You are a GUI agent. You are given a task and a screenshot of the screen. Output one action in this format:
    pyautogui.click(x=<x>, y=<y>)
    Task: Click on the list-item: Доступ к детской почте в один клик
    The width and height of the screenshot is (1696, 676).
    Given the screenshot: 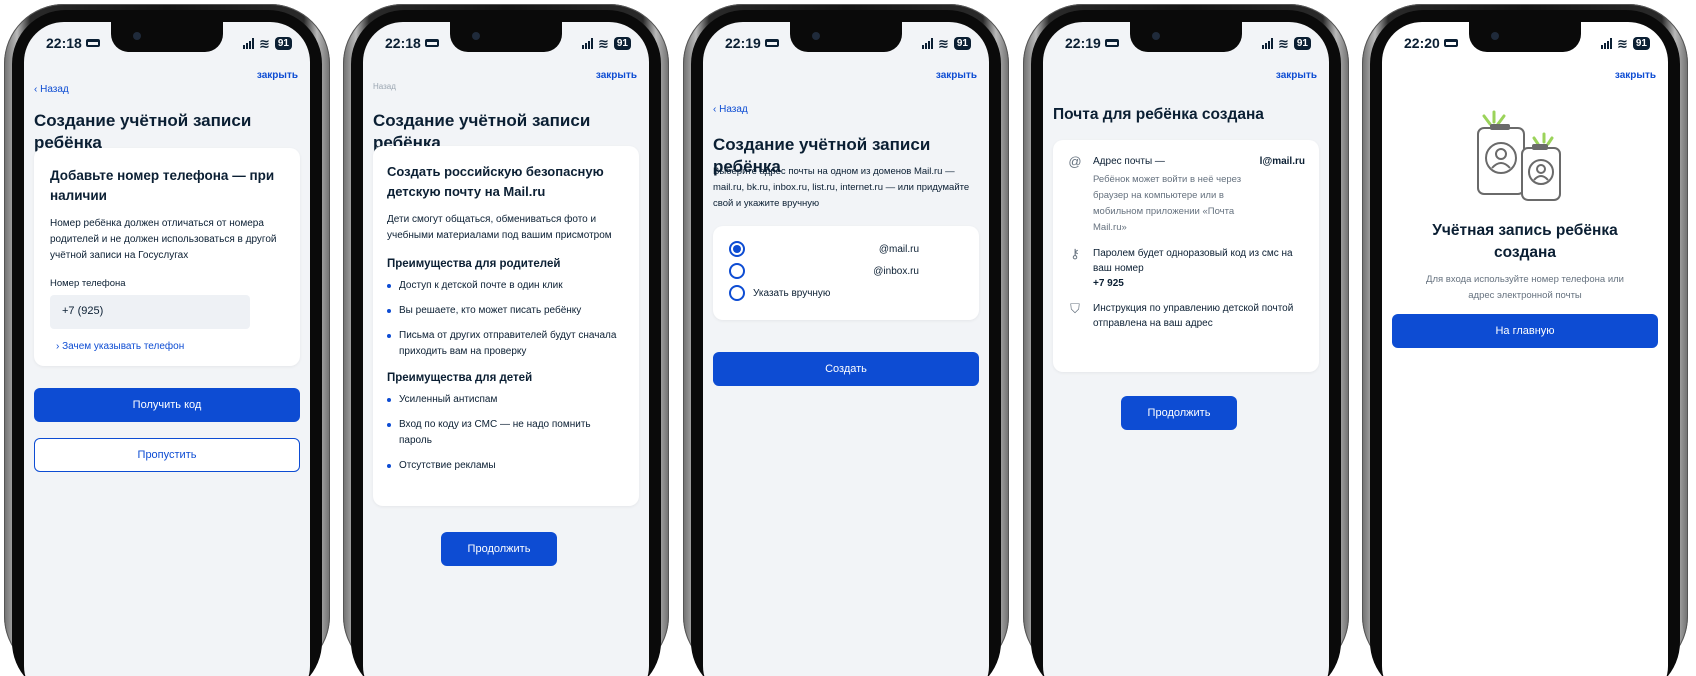 What is the action you would take?
    pyautogui.click(x=506, y=286)
    